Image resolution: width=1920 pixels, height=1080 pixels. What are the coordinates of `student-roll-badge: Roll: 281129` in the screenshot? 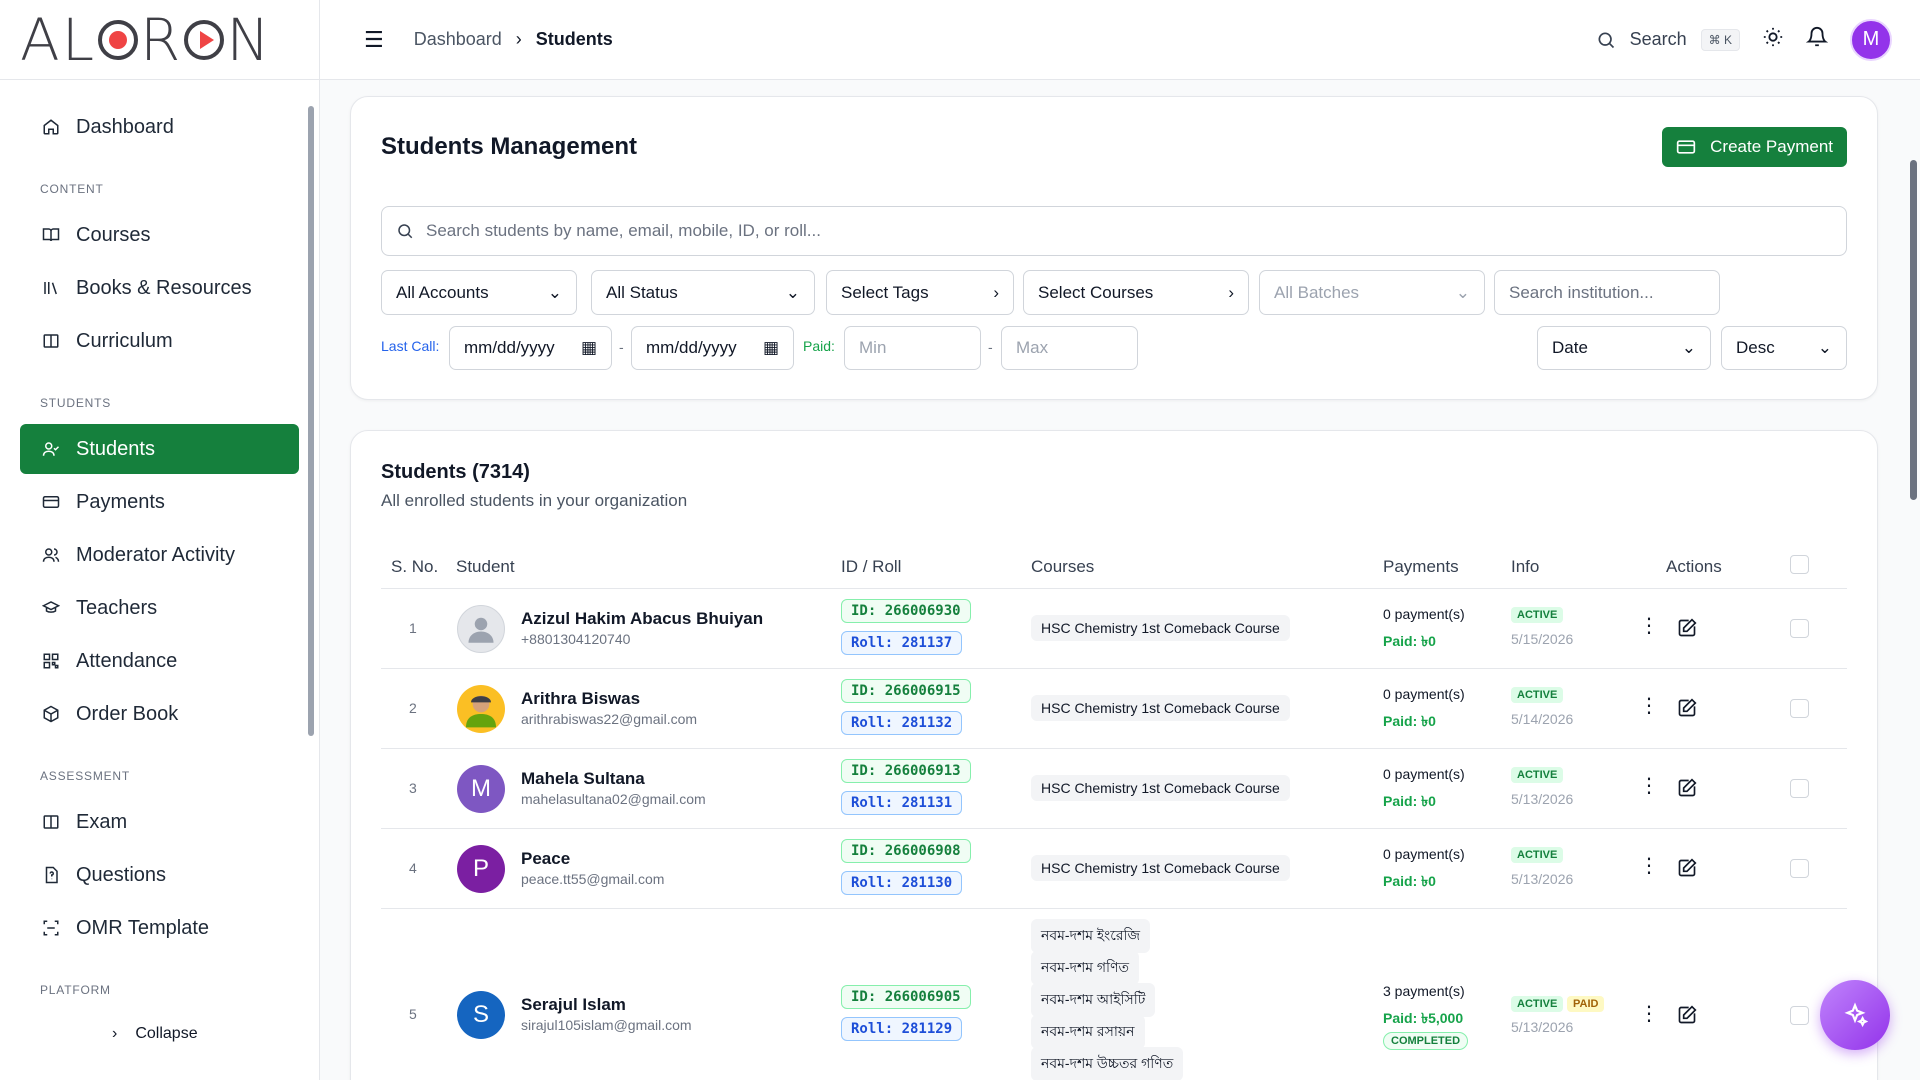 It's located at (902, 1029).